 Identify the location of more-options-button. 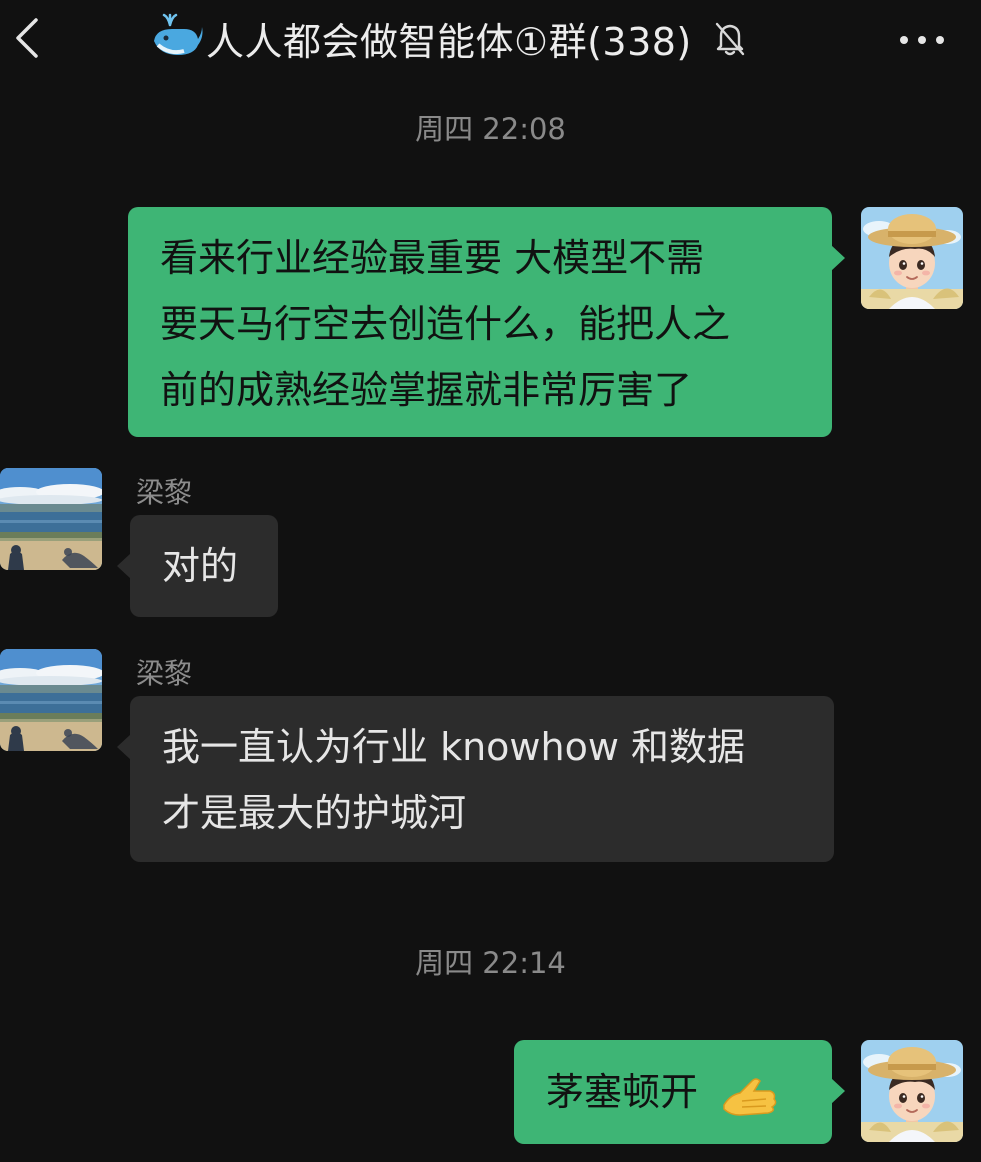
(922, 40).